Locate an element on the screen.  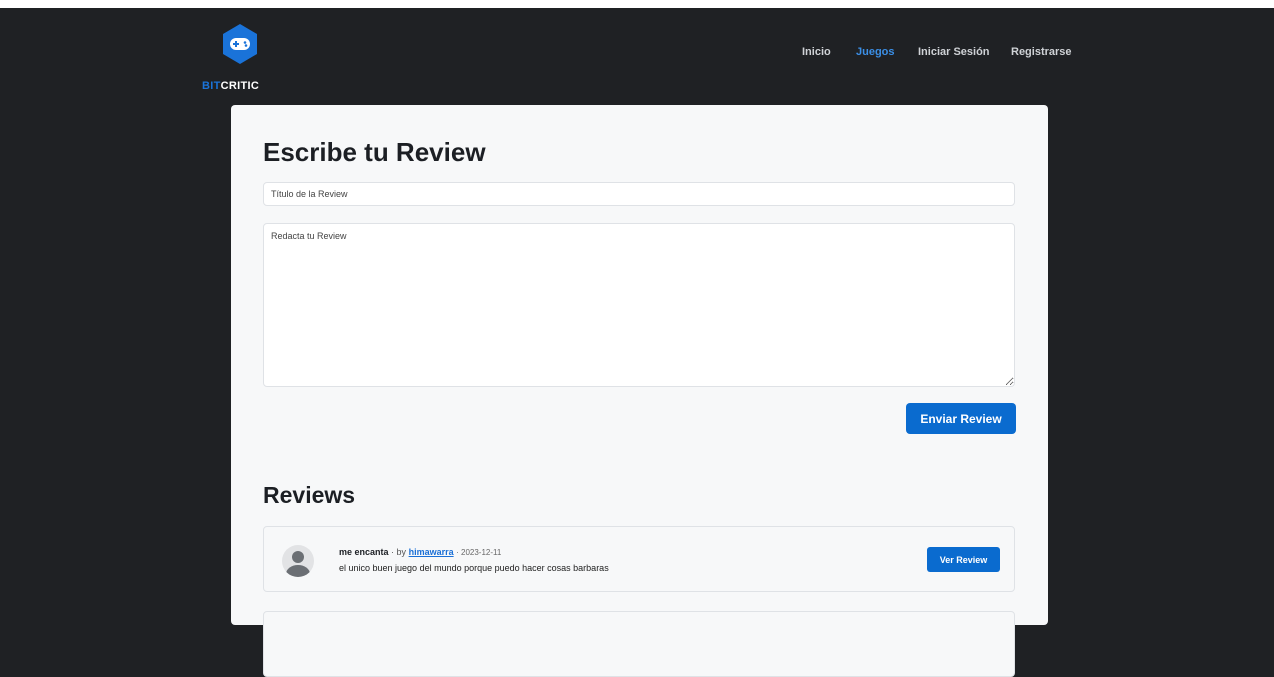
review-title-input is located at coordinates (639, 194).